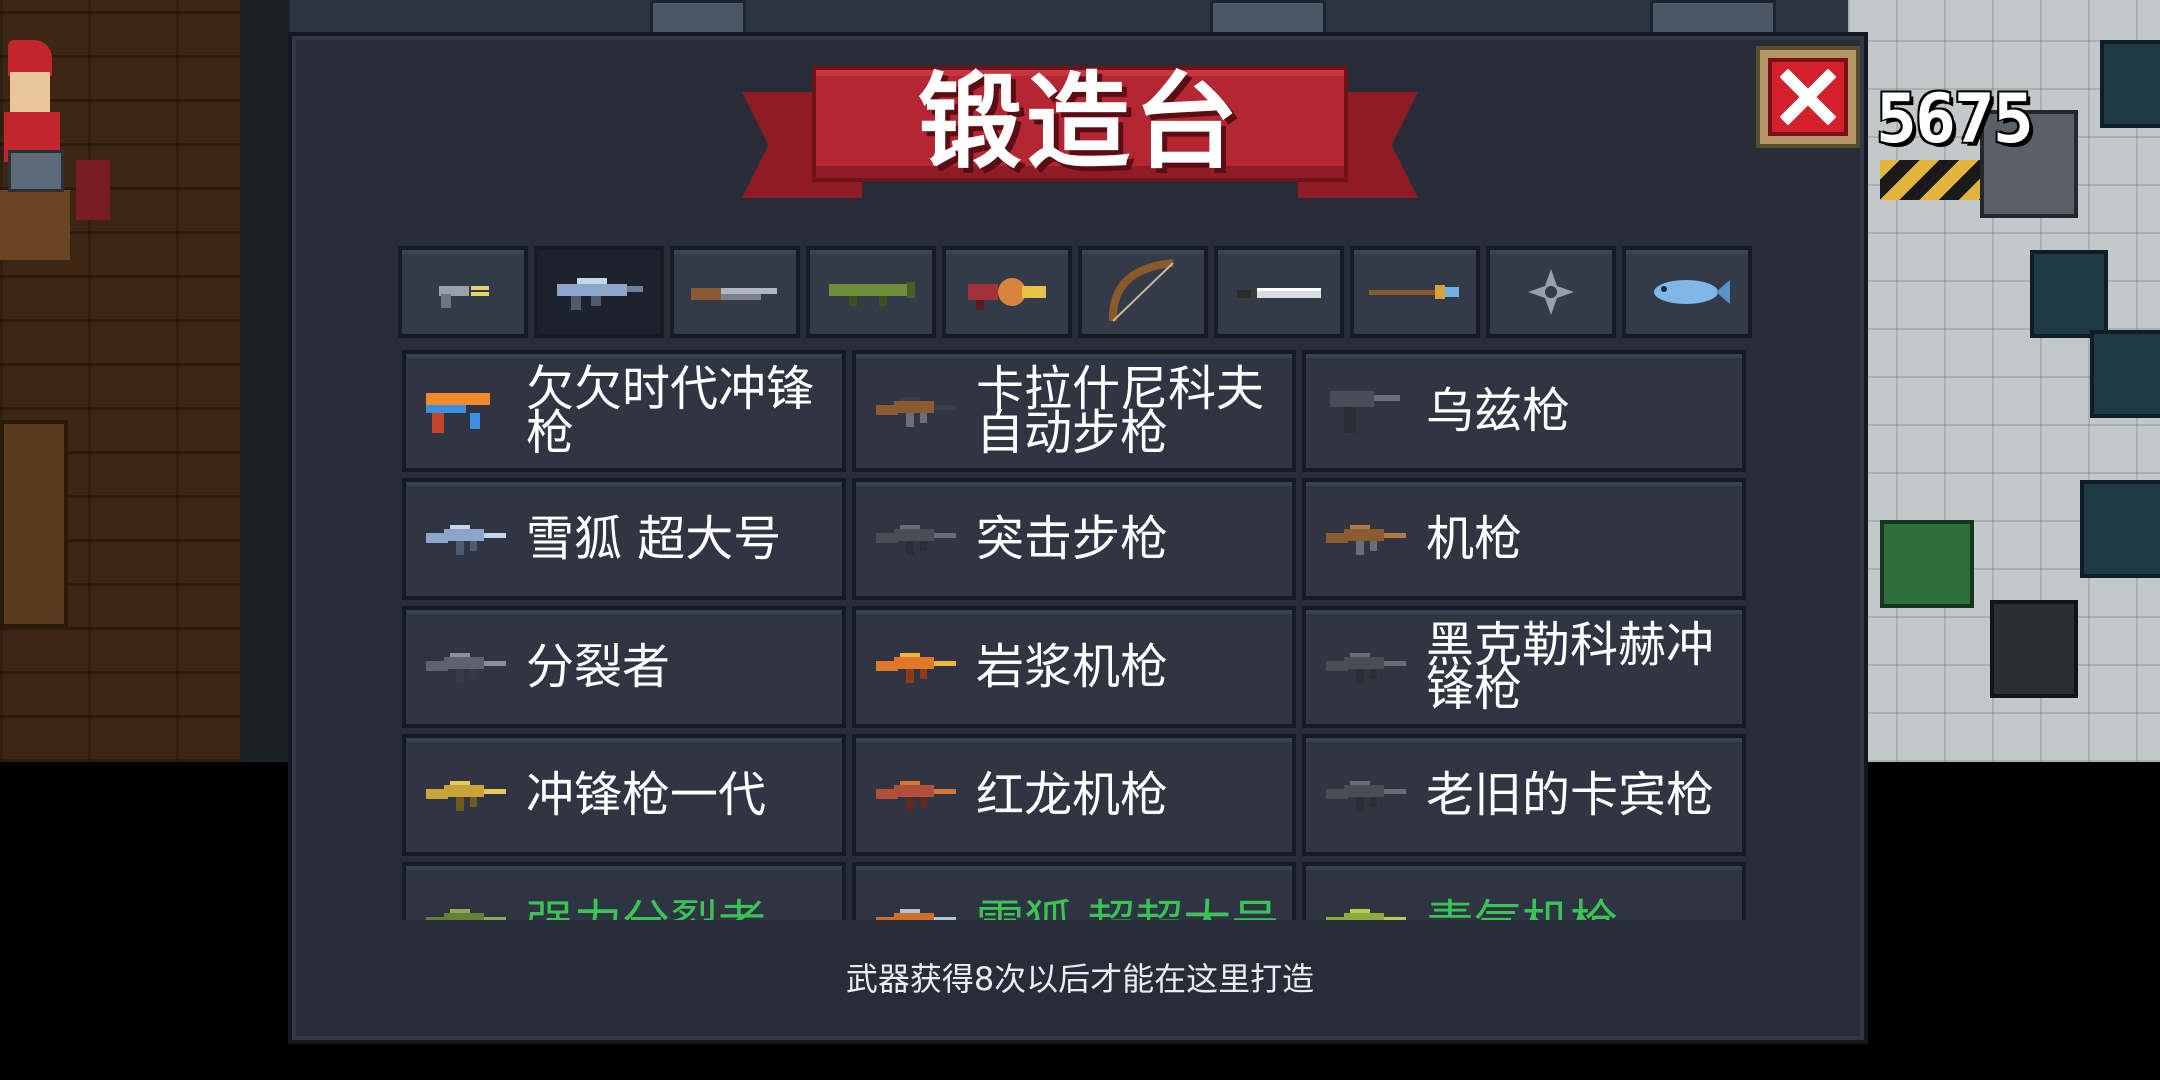  Describe the element at coordinates (1570, 667) in the screenshot. I see `weapon-name: 黑克勒科赫冲锋枪` at that location.